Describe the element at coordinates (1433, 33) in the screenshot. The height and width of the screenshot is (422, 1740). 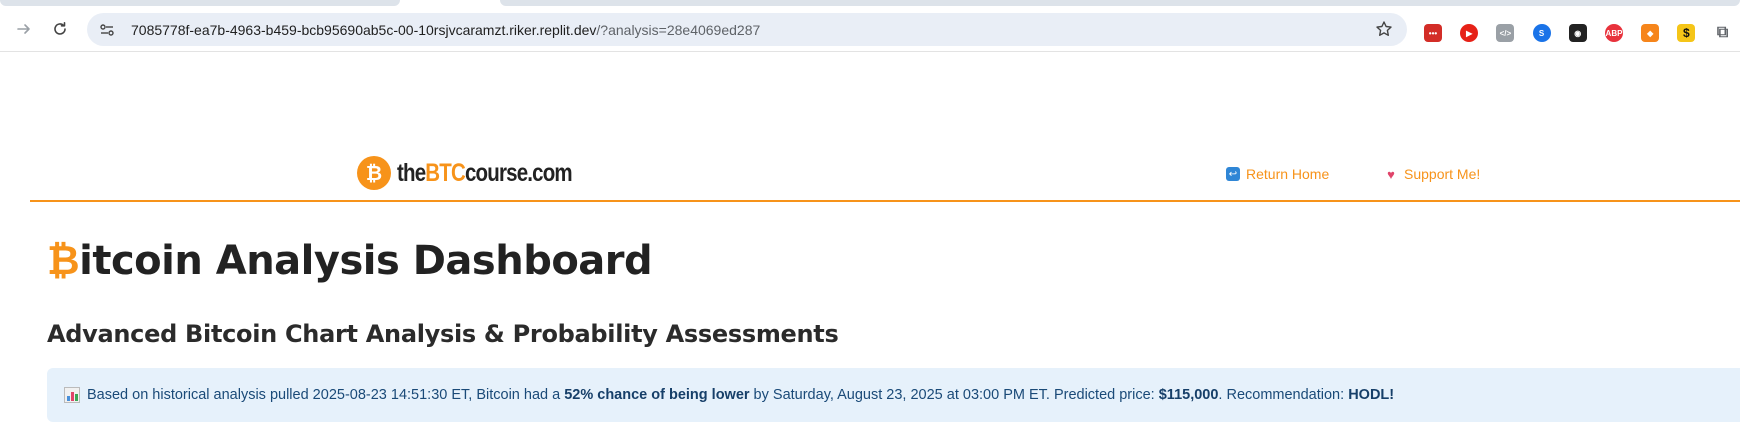
I see `lastpass-icon: •••` at that location.